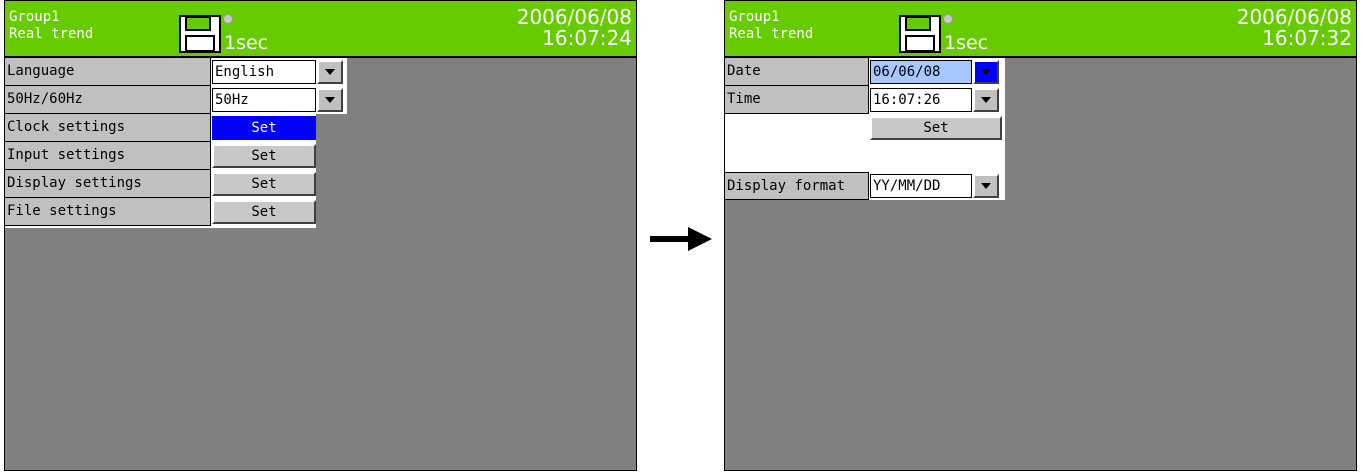 Image resolution: width=1364 pixels, height=473 pixels. Describe the element at coordinates (108, 184) in the screenshot. I see `display-settings-label: Display settings` at that location.